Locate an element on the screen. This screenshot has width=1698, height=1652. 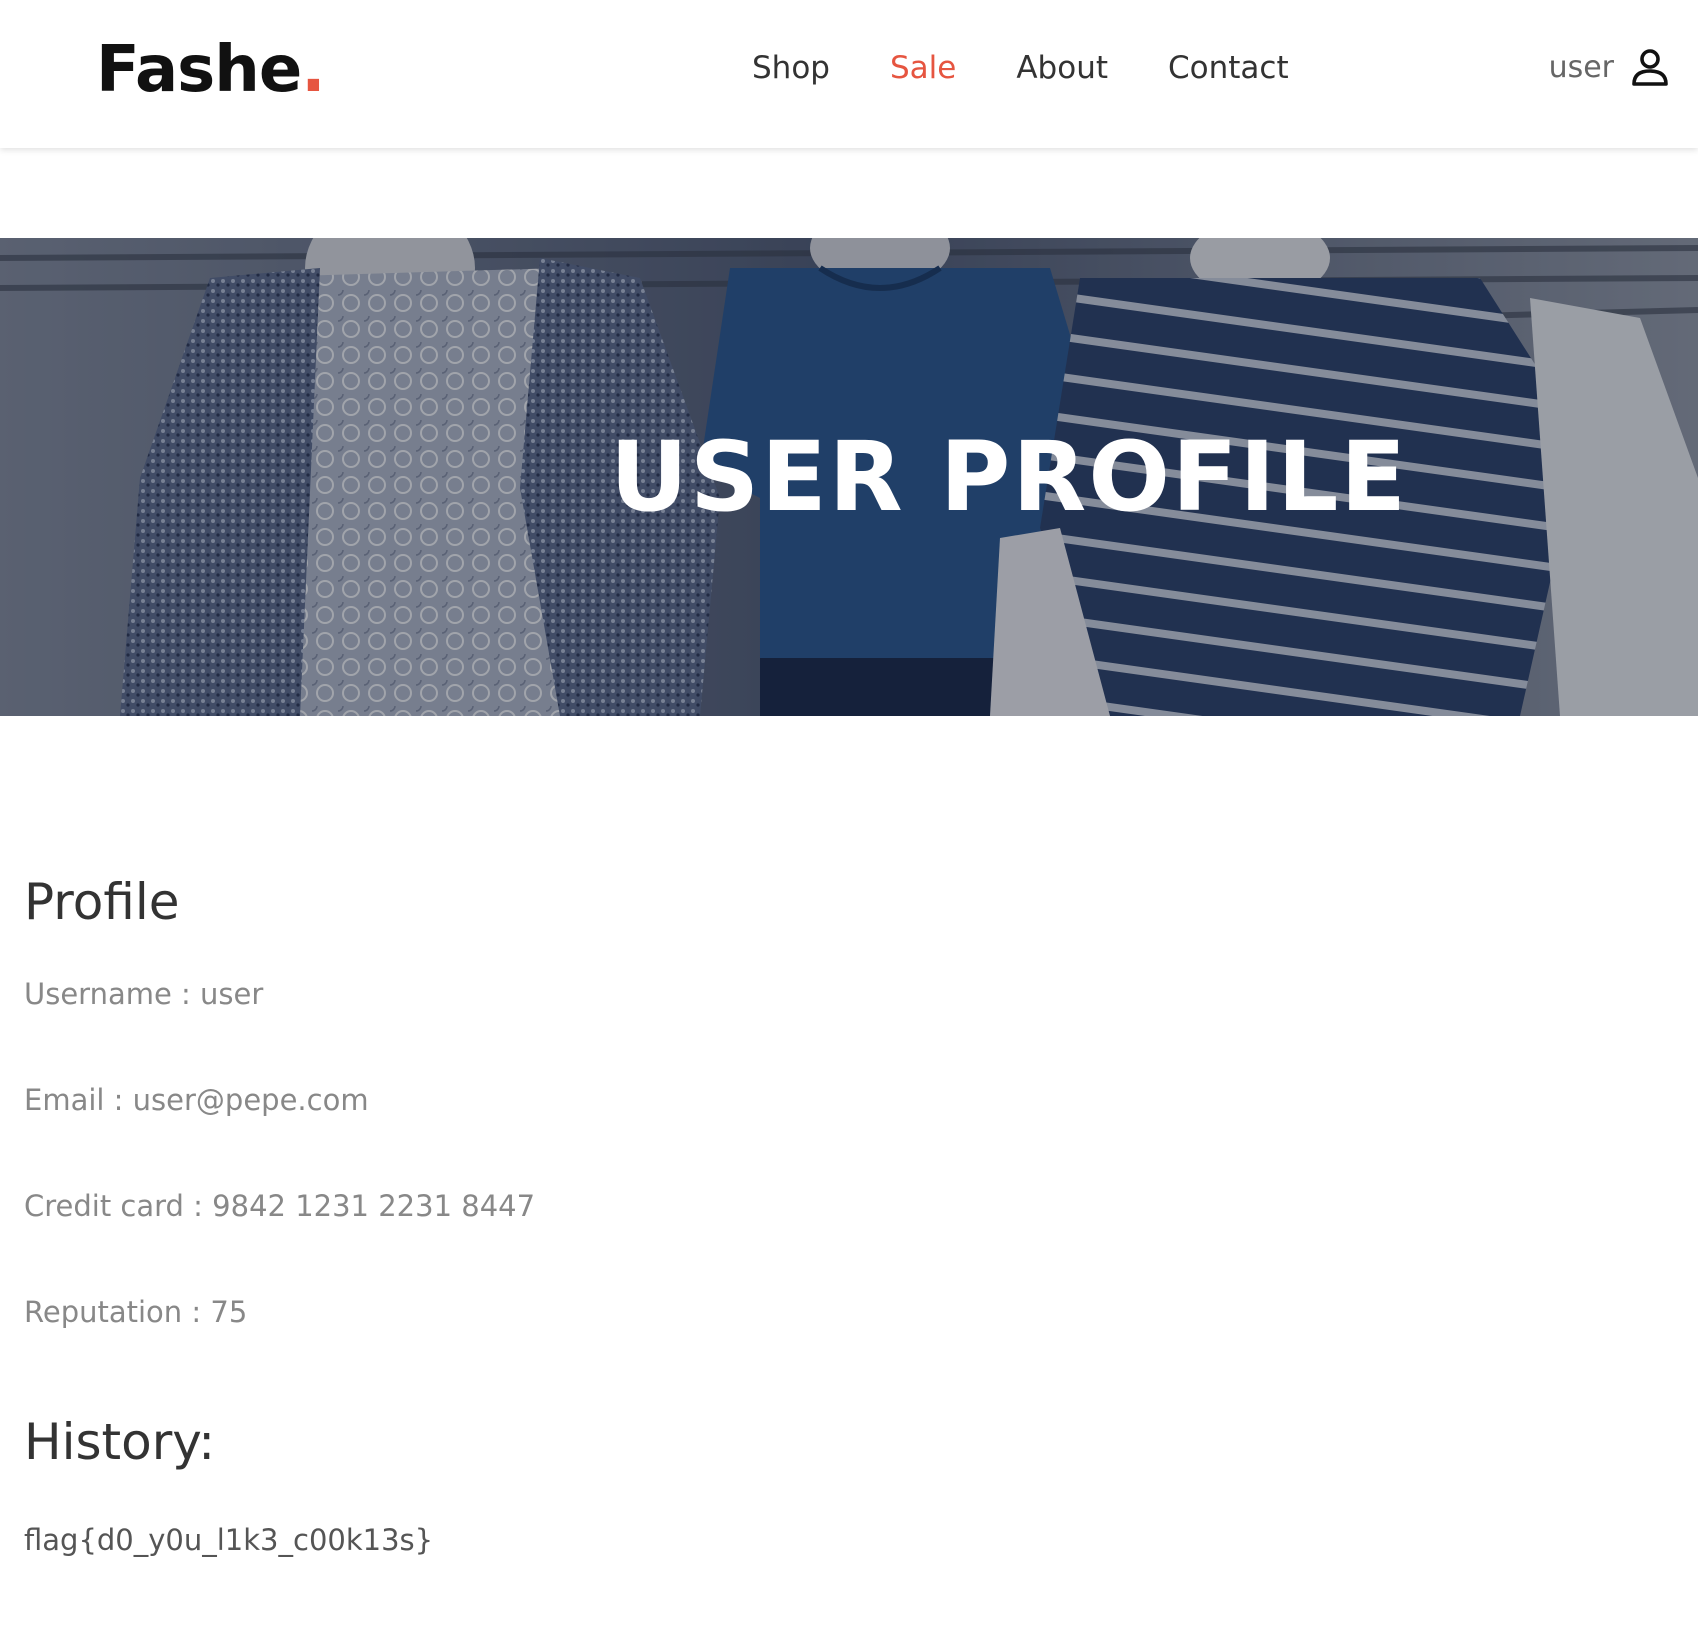
hero-title: USER PROFILE is located at coordinates (1009, 477).